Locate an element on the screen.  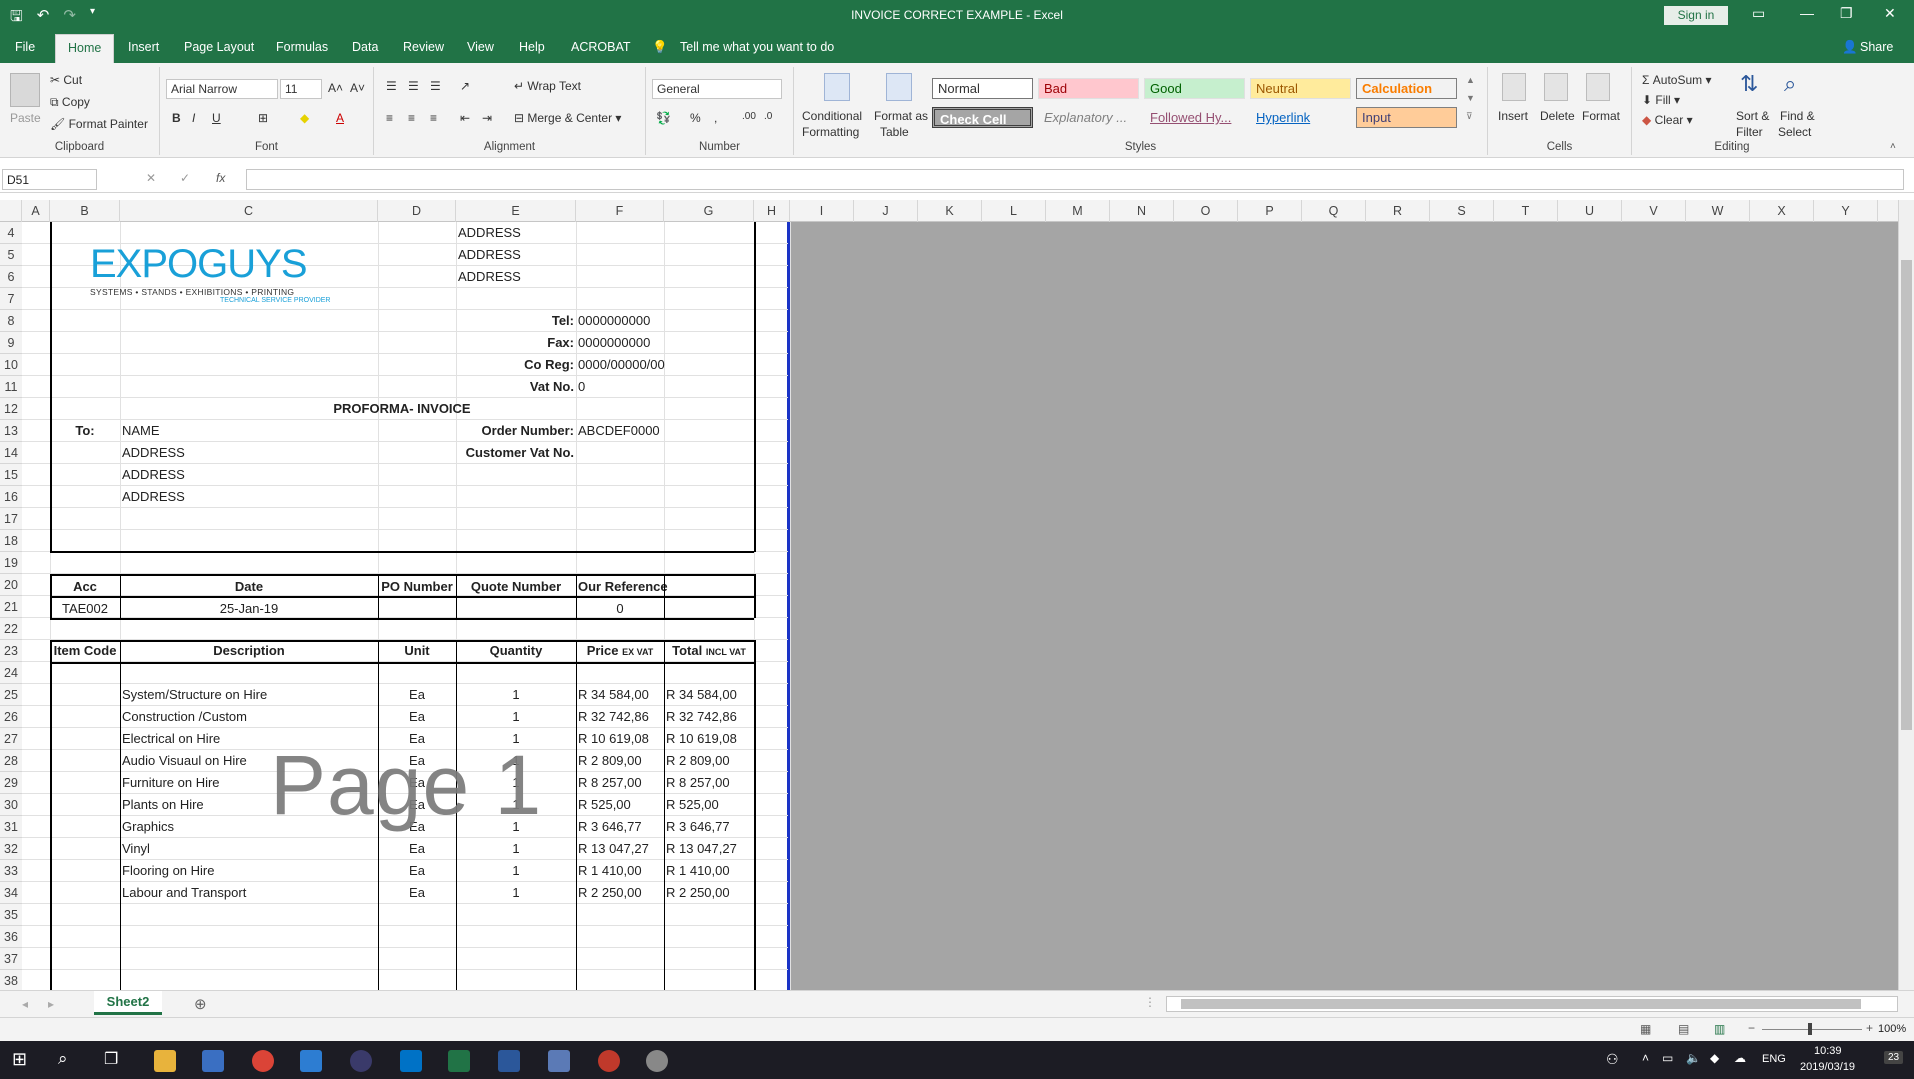
item-unit: Ea is located at coordinates (417, 717).